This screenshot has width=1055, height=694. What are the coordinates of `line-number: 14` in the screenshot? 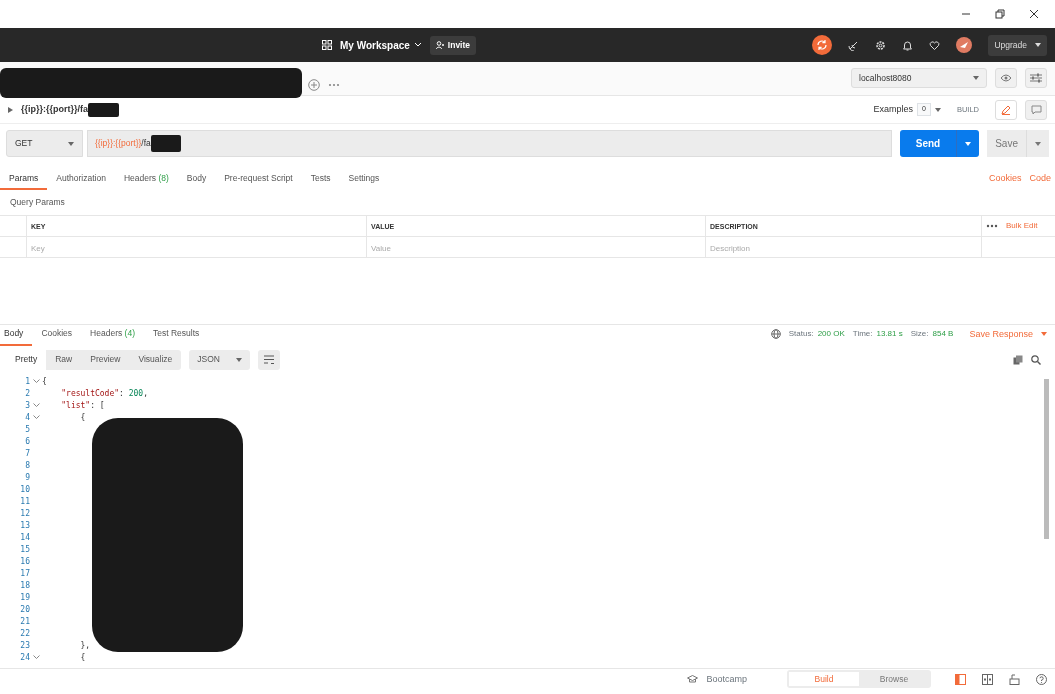 It's located at (24, 537).